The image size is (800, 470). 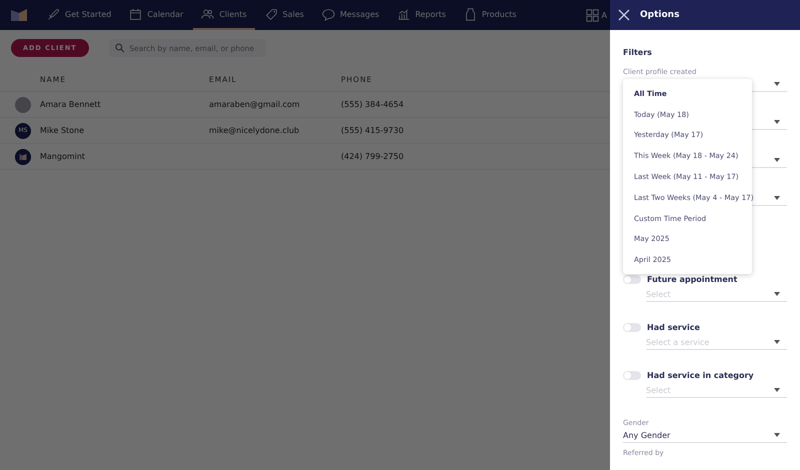 What do you see at coordinates (638, 52) in the screenshot?
I see `section-heading: Filters` at bounding box center [638, 52].